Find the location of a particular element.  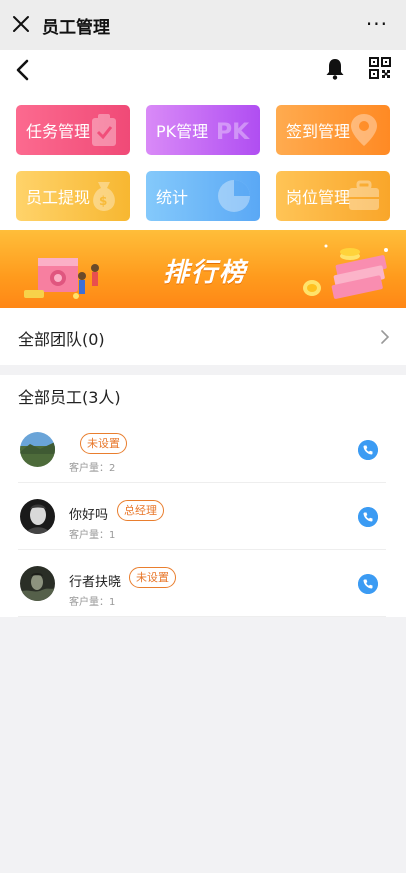

location-pin-icon is located at coordinates (364, 130).